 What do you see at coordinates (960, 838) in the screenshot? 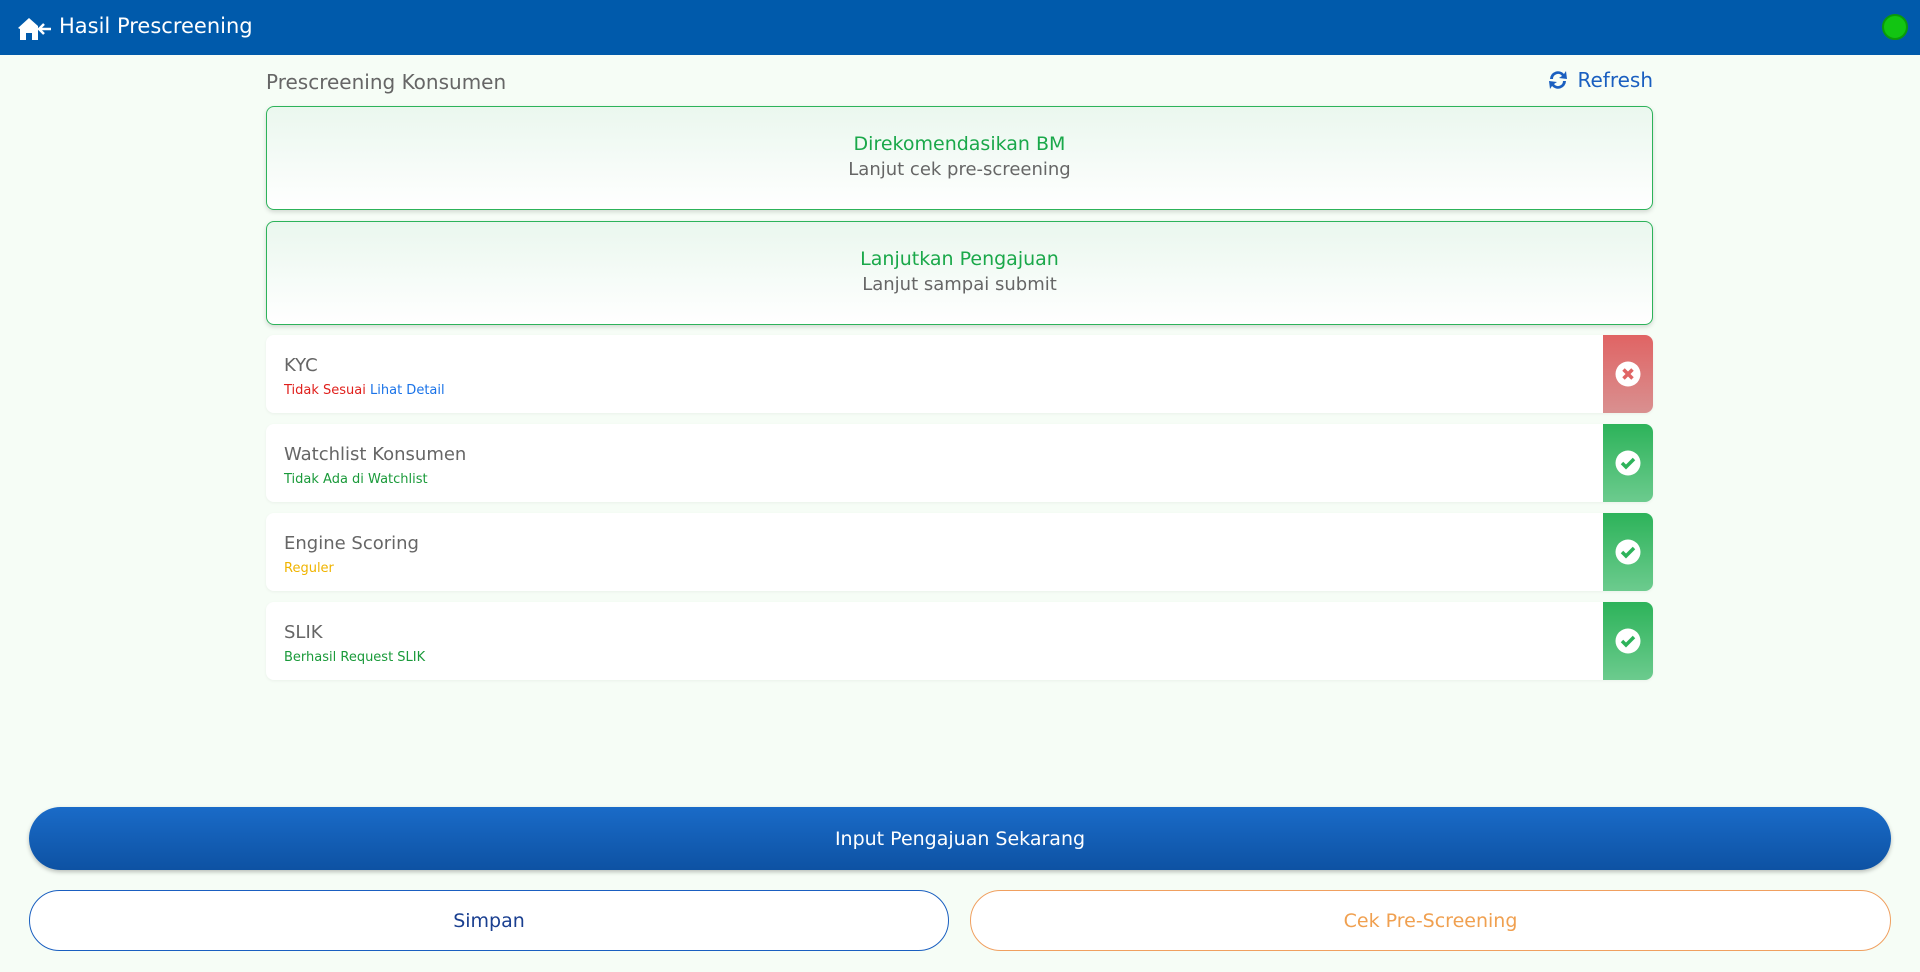
I see `input-application-button: Input Pengajuan Sekarang` at bounding box center [960, 838].